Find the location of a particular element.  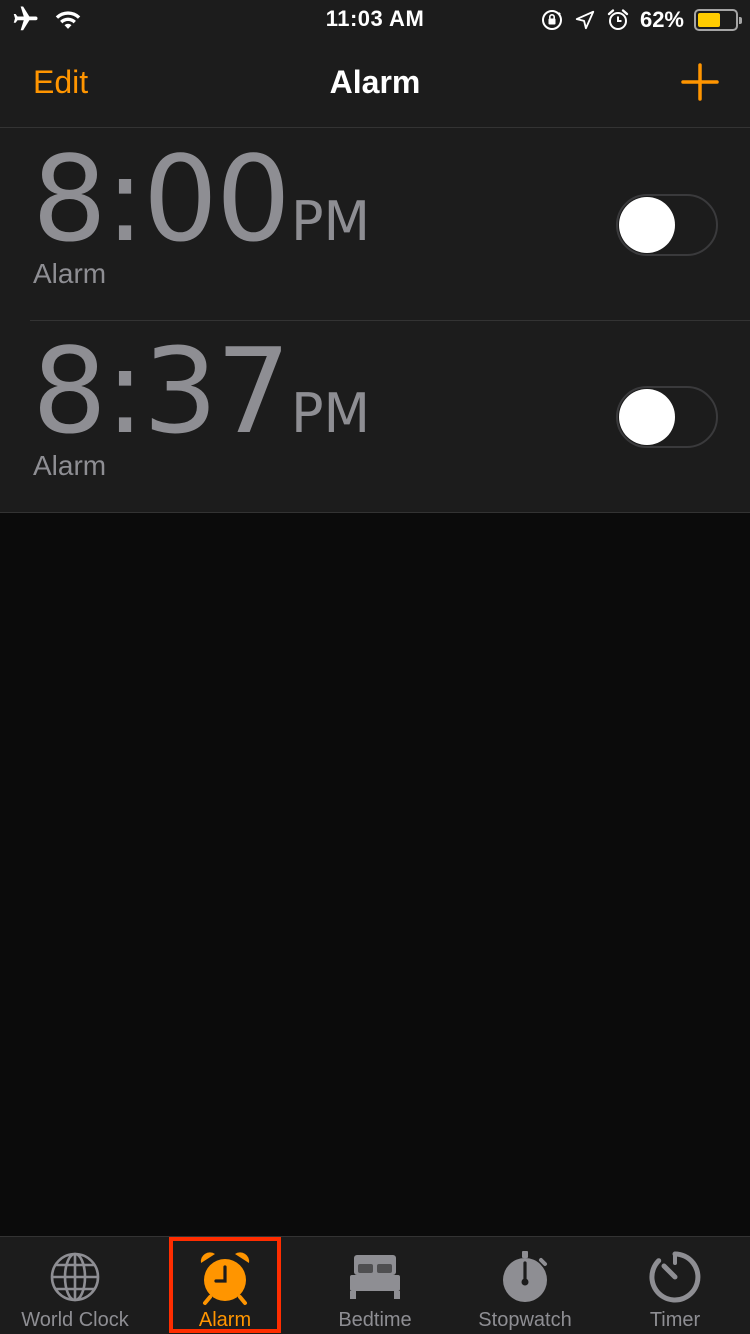

tab-timer: Timer is located at coordinates (675, 1285).